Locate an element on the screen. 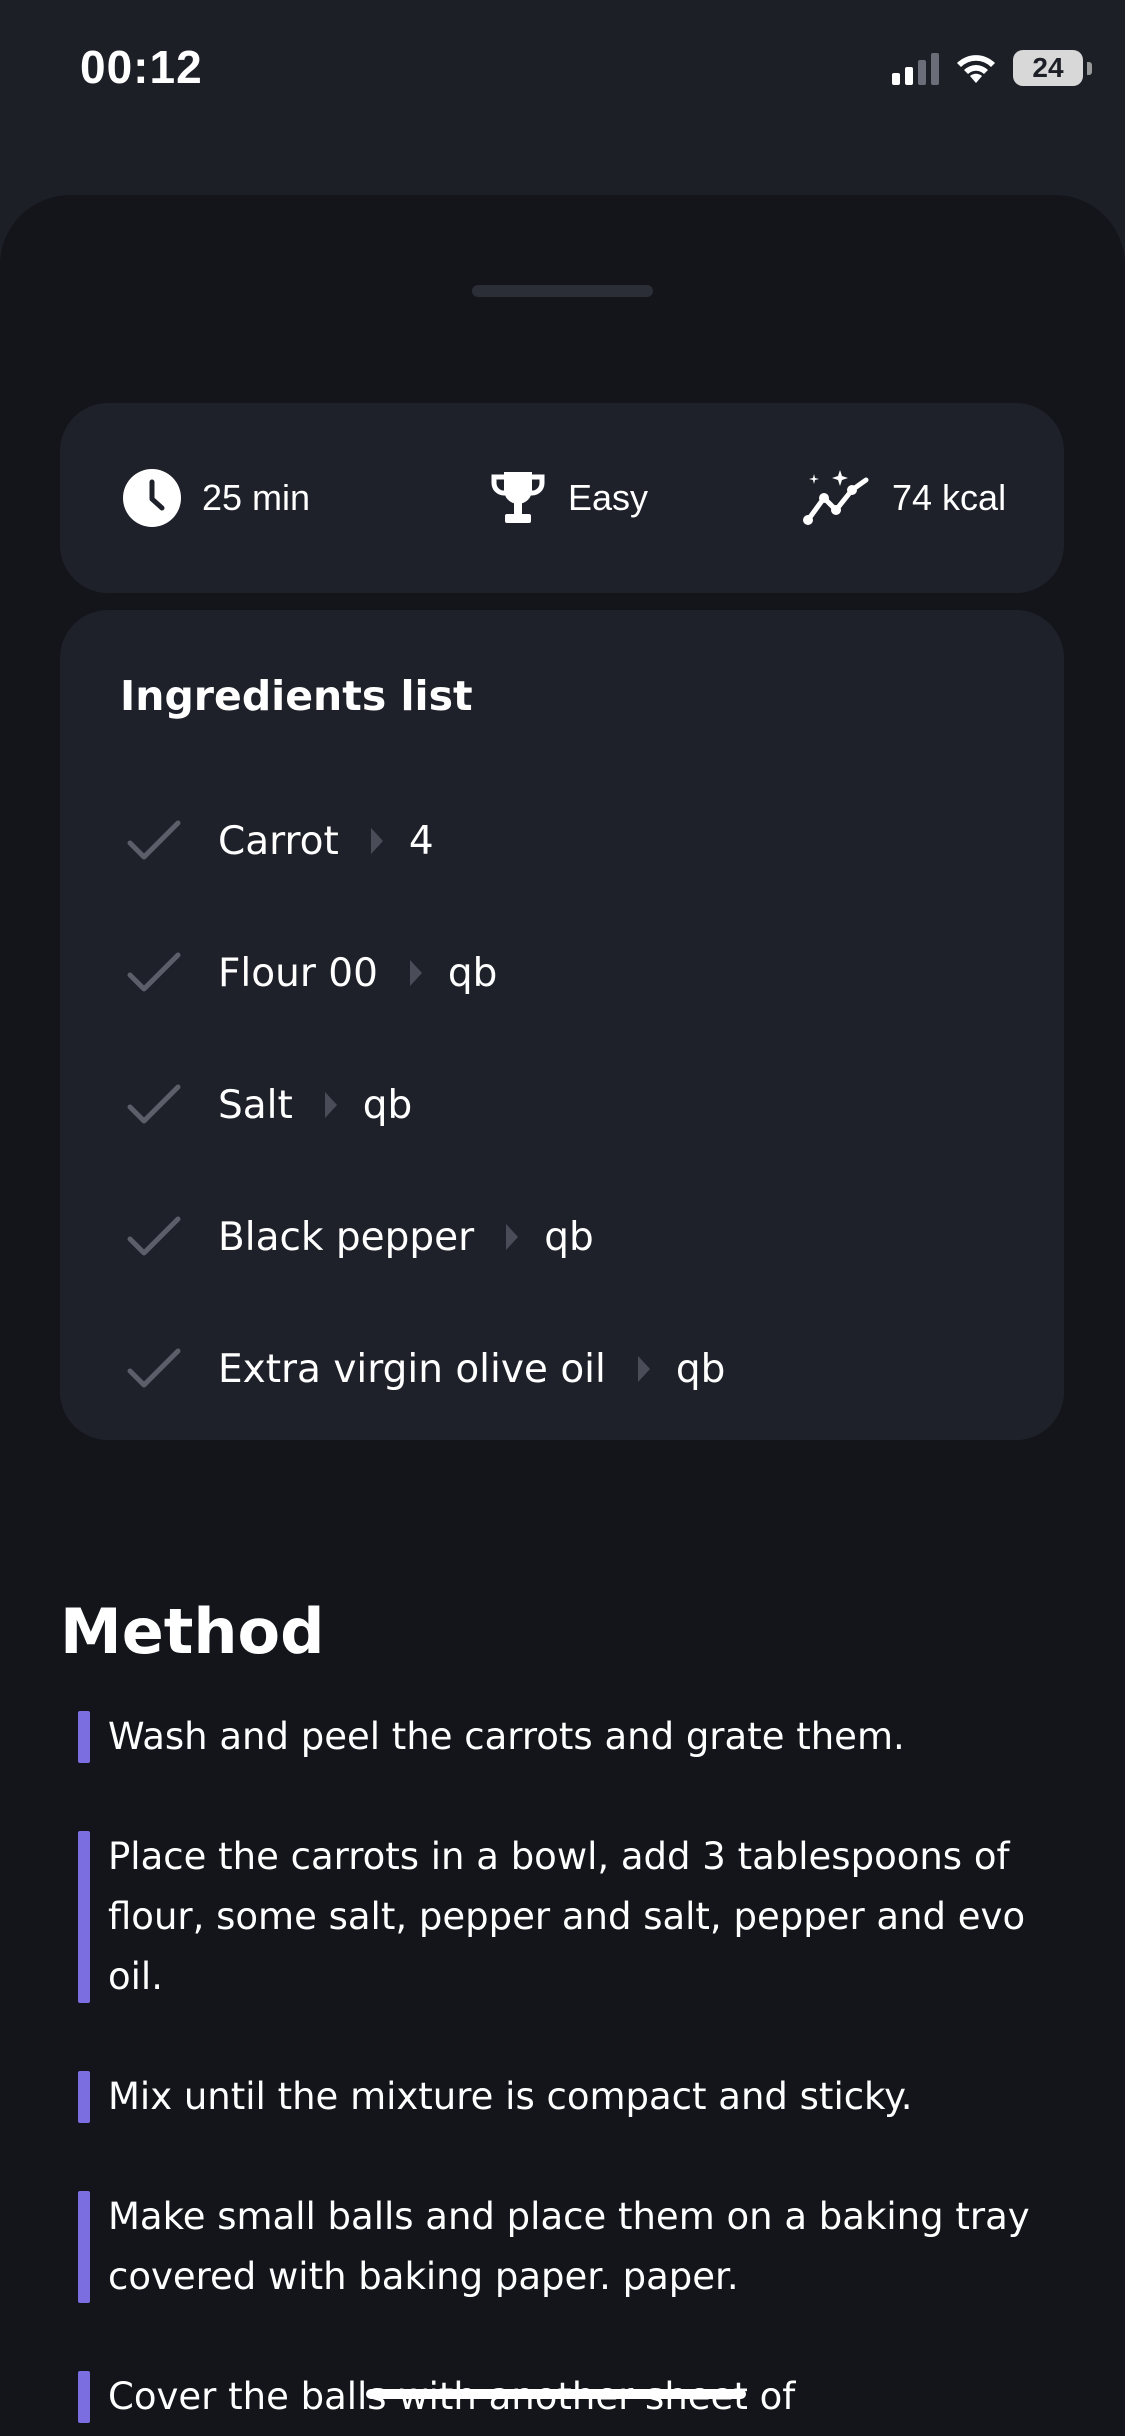 This screenshot has height=2436, width=1125. trophy-icon is located at coordinates (518, 497).